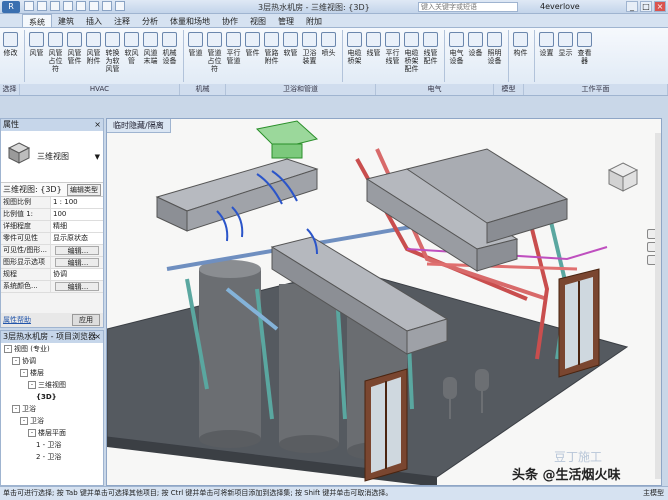 The height and width of the screenshot is (500, 668). I want to click on tab-0: 系统, so click(37, 20).